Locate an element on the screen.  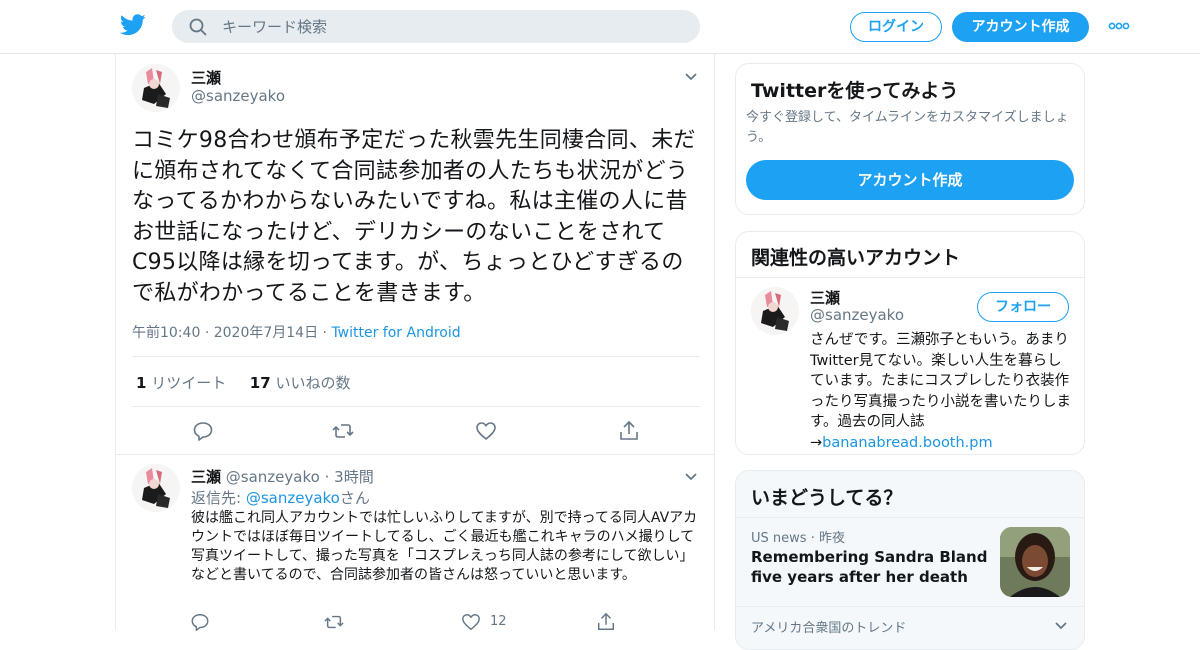
trend-time: 昨夜 is located at coordinates (831, 538).